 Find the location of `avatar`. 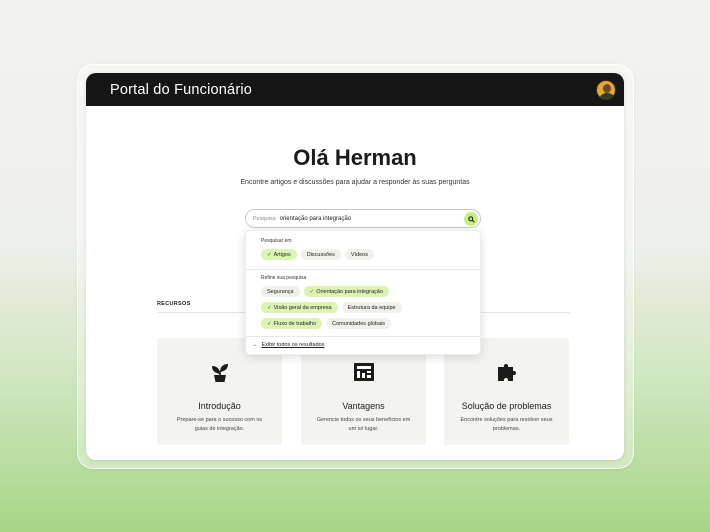

avatar is located at coordinates (606, 89).